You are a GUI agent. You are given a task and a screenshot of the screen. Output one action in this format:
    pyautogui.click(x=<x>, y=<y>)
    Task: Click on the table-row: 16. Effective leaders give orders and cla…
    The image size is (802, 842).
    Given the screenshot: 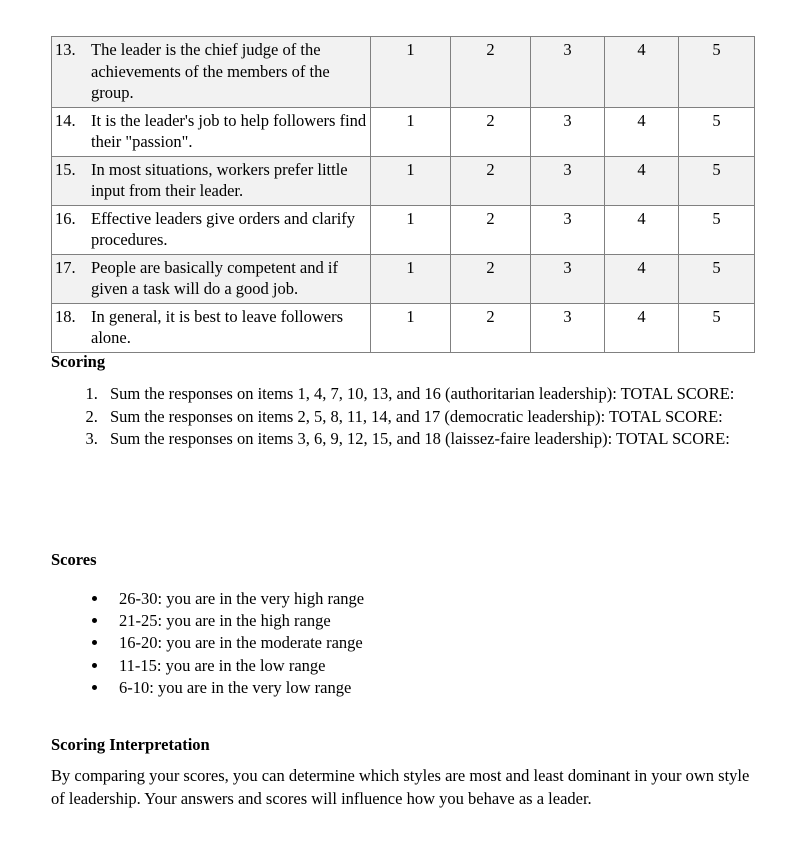 What is the action you would take?
    pyautogui.click(x=403, y=229)
    